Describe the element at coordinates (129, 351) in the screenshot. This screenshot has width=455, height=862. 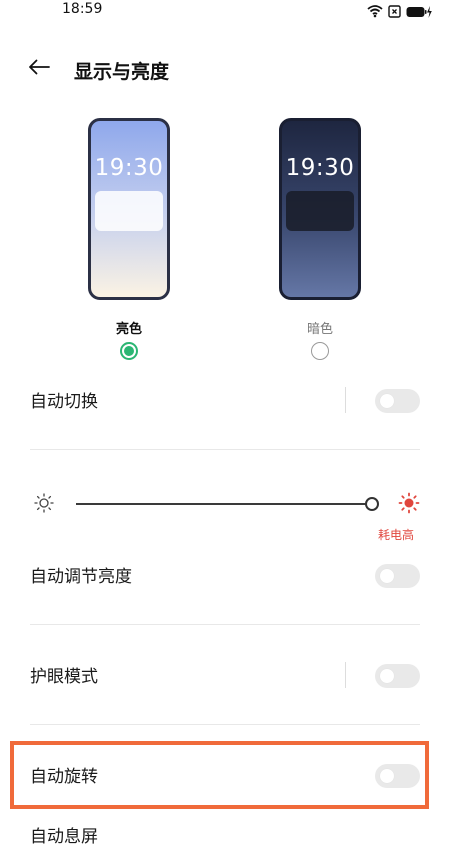
I see `radio-light-selected` at that location.